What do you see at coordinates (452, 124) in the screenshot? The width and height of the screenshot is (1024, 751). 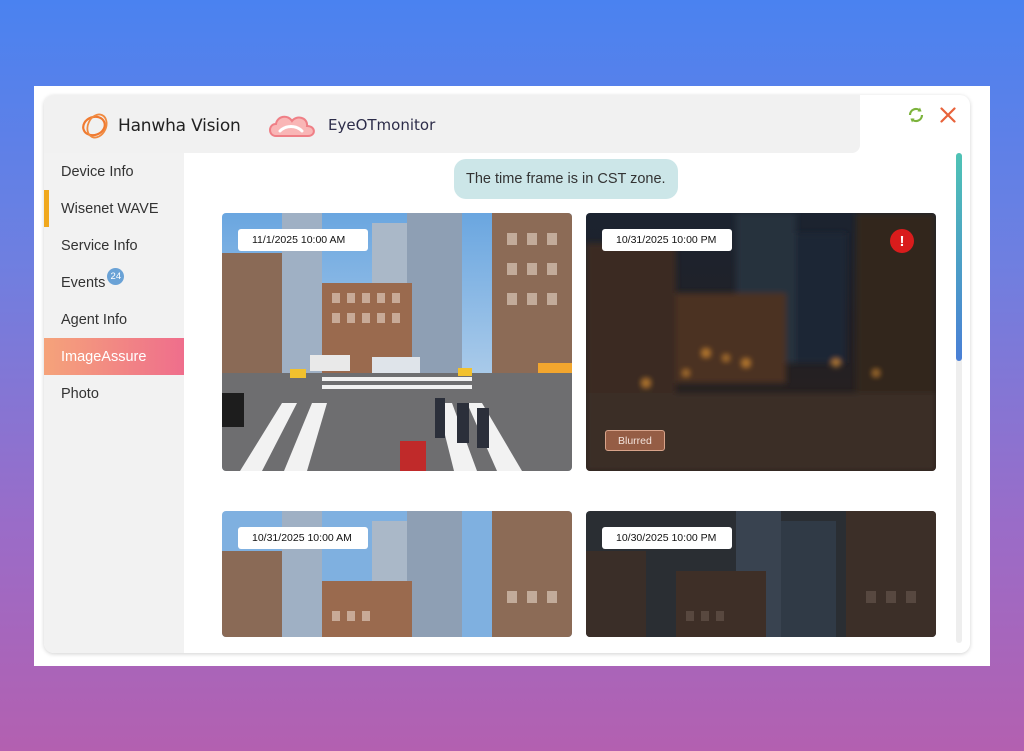 I see `panel-header: Hanwha Vision EyeOTmonitor` at bounding box center [452, 124].